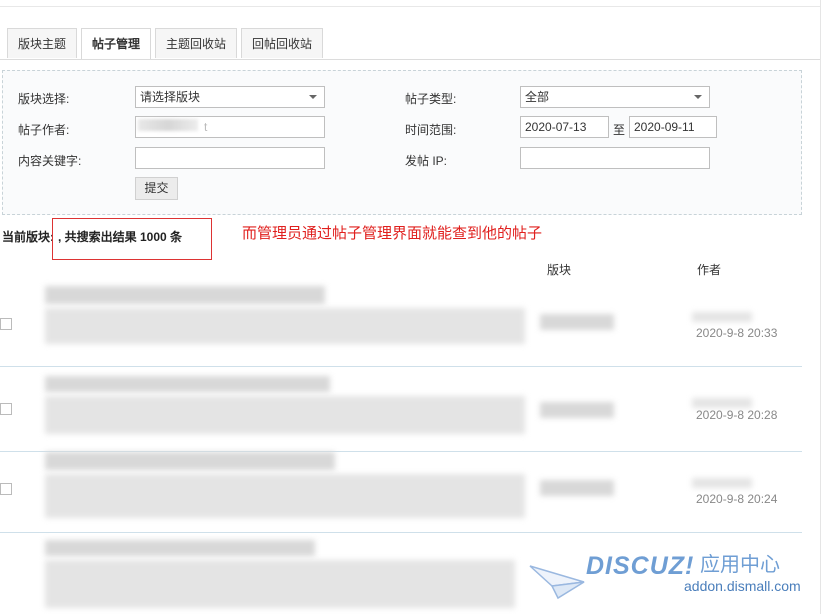  I want to click on discuz-watermark: DISCUZ! 应用中心 addon.dismall.com, so click(673, 578).